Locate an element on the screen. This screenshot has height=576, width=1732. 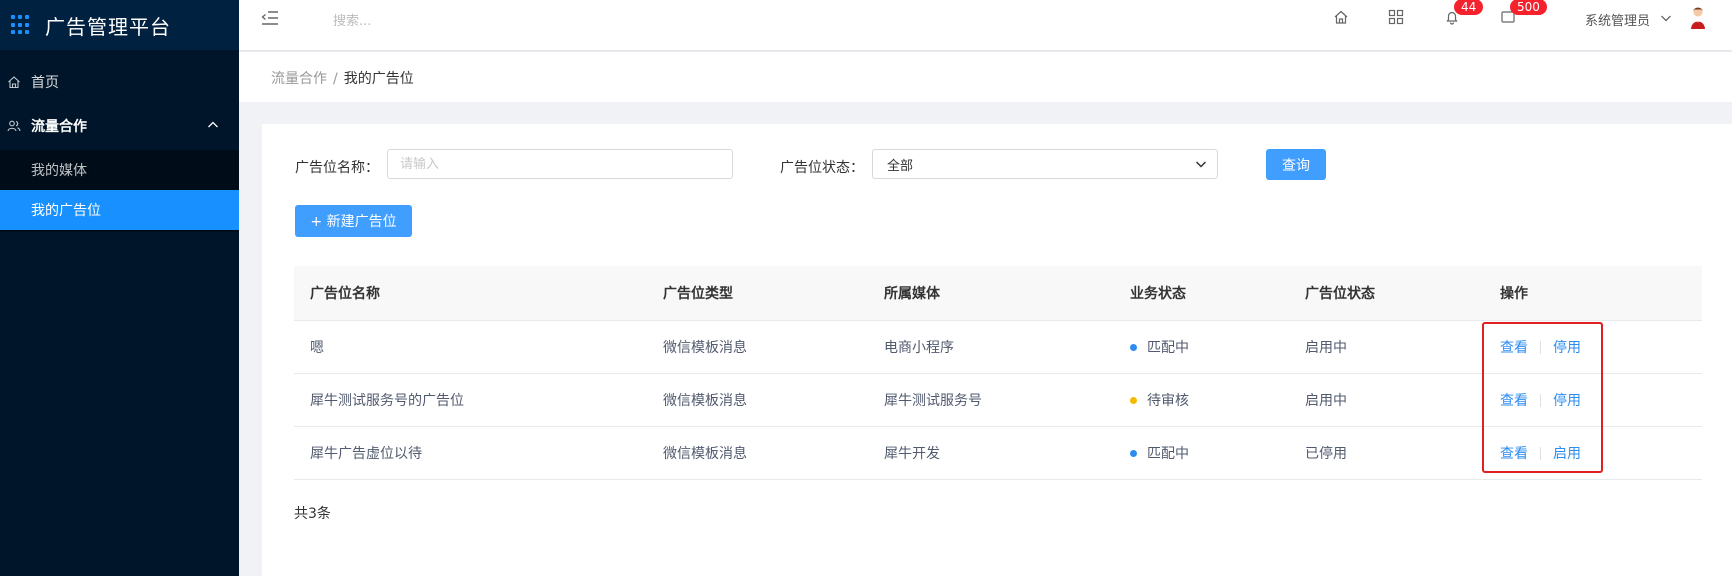
column-header: 广告位名称 is located at coordinates (345, 294).